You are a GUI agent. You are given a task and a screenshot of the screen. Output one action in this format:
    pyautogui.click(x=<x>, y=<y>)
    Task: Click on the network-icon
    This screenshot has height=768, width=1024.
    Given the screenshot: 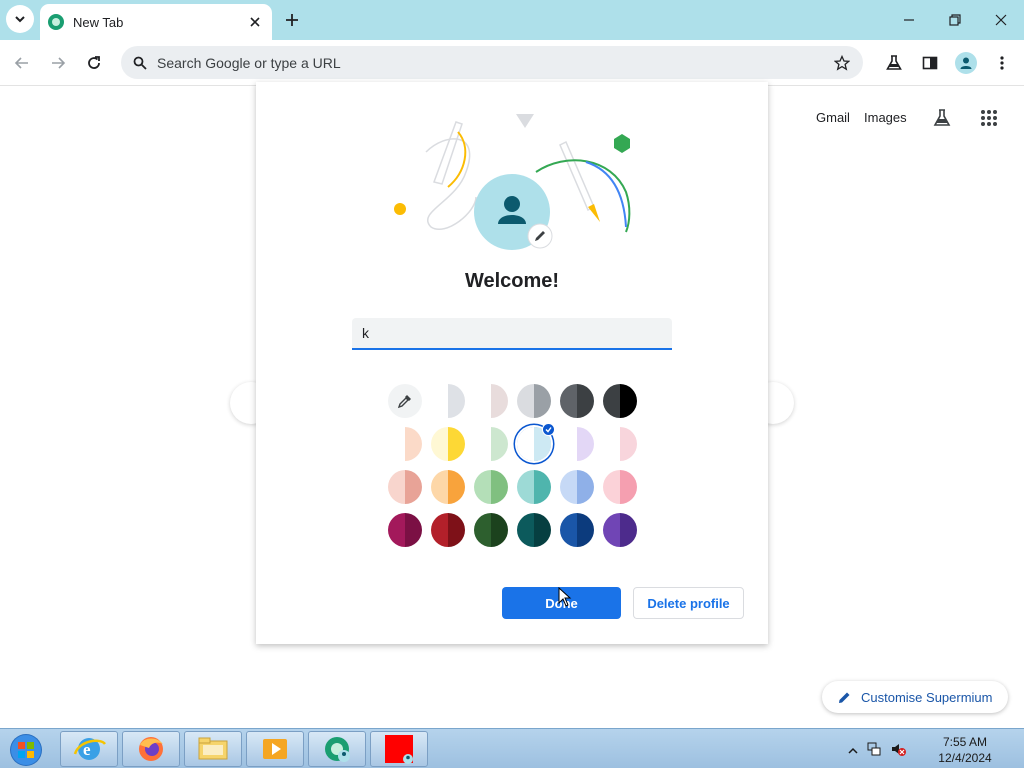 What is the action you would take?
    pyautogui.click(x=874, y=749)
    